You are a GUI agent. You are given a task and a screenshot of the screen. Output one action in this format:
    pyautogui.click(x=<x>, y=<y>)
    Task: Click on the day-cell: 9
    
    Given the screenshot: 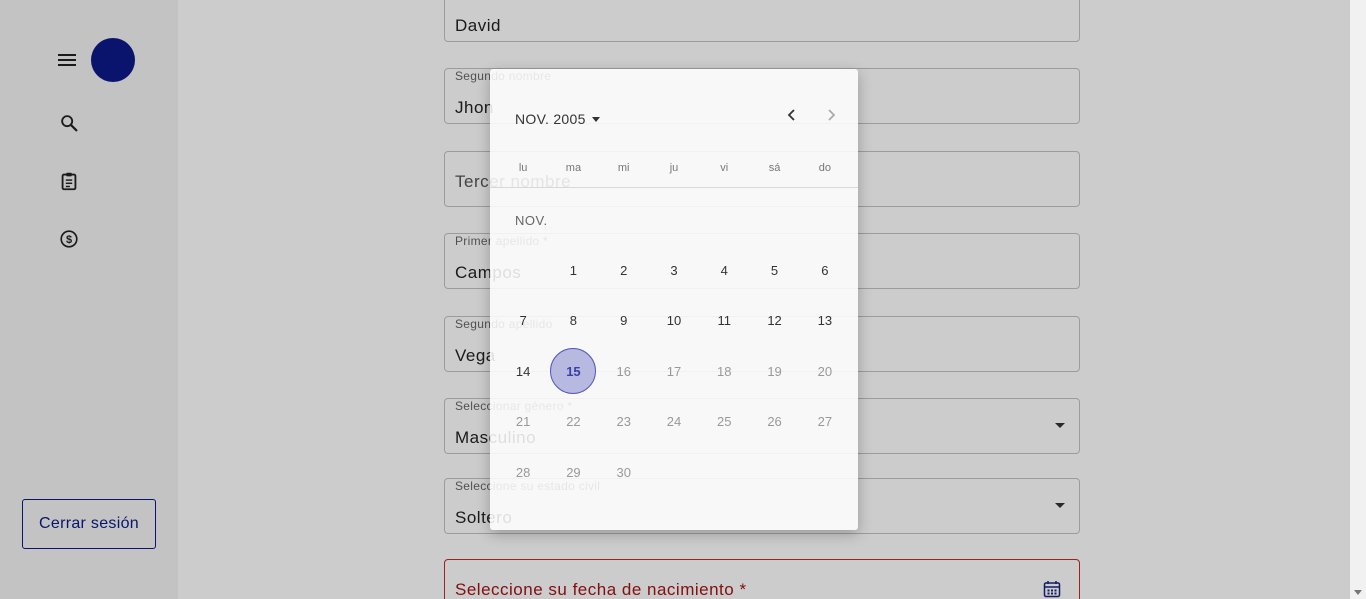 What is the action you would take?
    pyautogui.click(x=624, y=321)
    